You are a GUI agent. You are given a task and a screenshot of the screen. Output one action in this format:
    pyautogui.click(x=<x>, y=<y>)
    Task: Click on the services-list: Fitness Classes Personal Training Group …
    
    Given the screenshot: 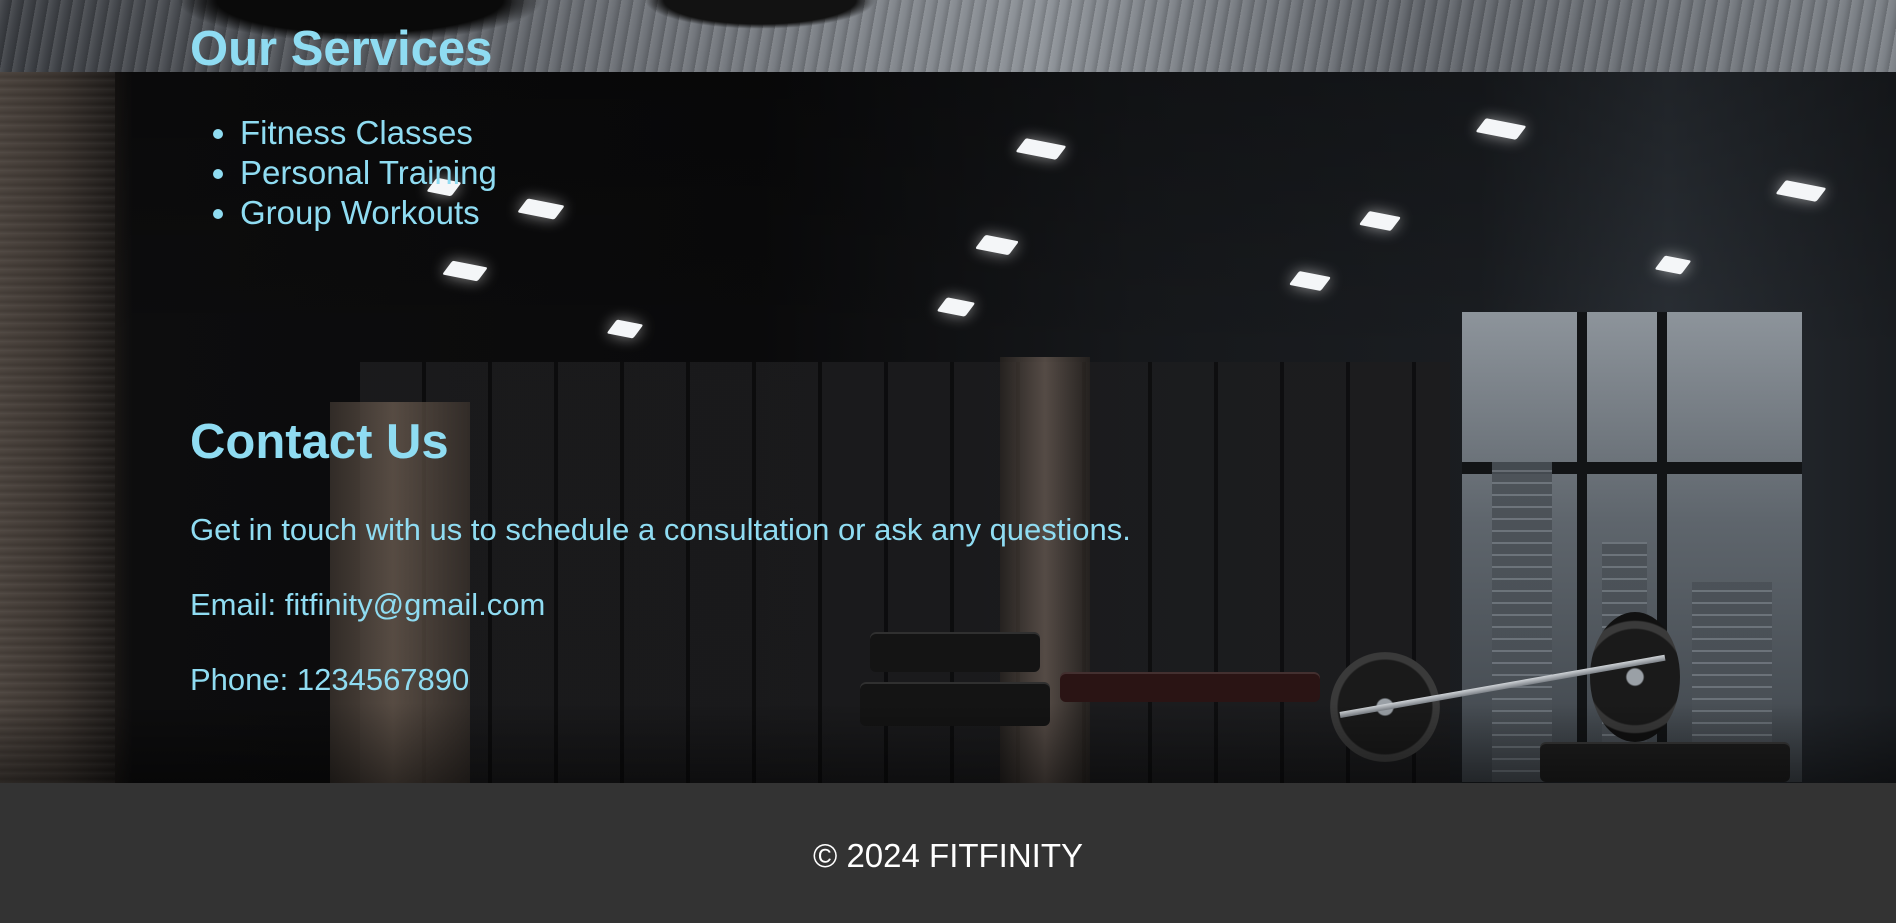 What is the action you would take?
    pyautogui.click(x=343, y=173)
    